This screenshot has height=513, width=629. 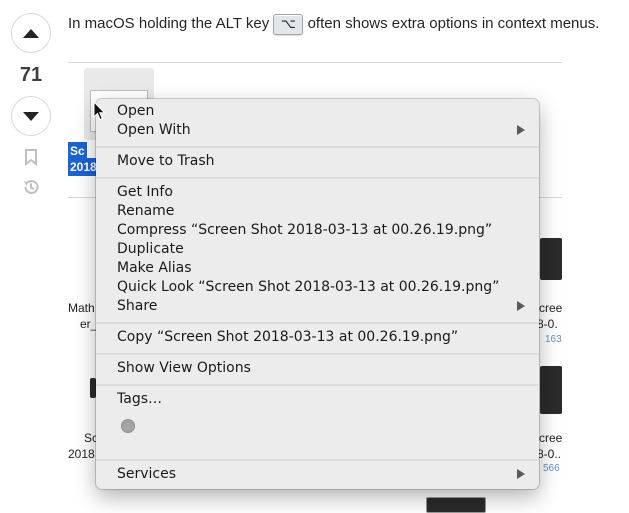 What do you see at coordinates (81, 454) in the screenshot?
I see `left-file2-name-2: 2018` at bounding box center [81, 454].